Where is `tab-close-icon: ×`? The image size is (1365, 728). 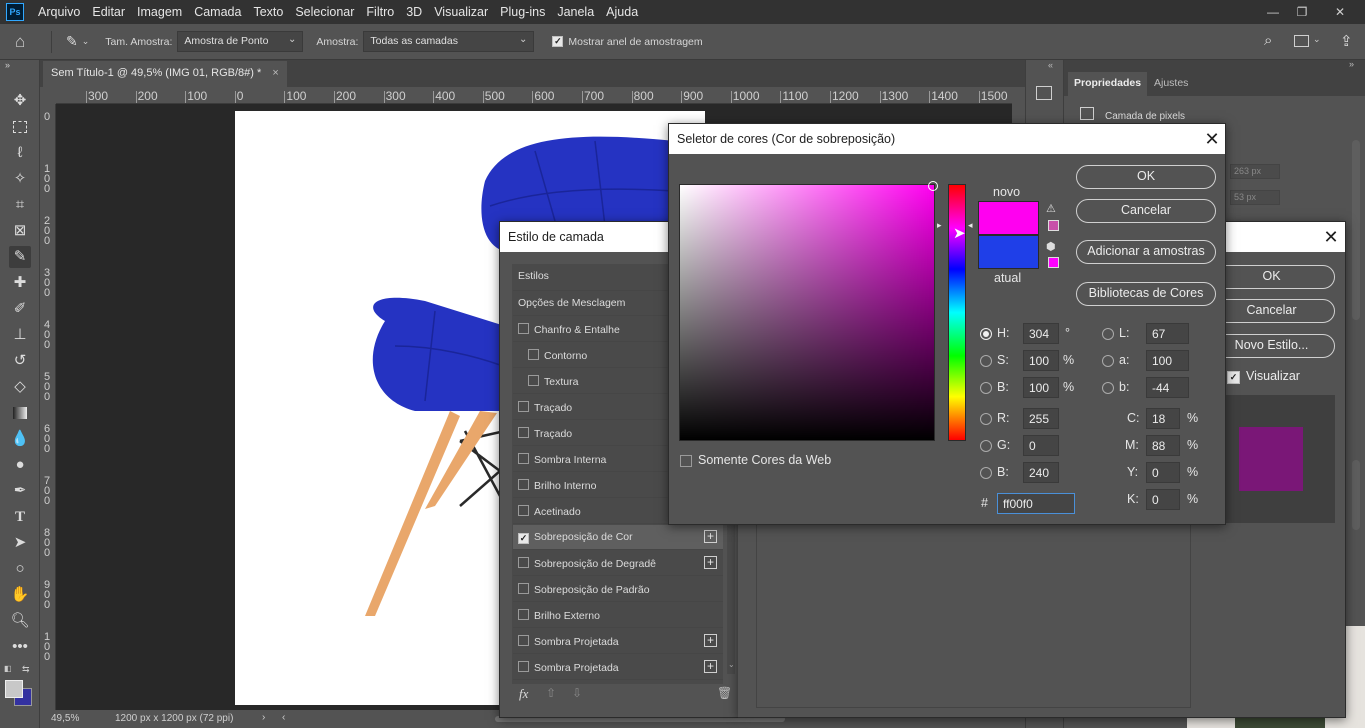
tab-close-icon: × is located at coordinates (275, 73).